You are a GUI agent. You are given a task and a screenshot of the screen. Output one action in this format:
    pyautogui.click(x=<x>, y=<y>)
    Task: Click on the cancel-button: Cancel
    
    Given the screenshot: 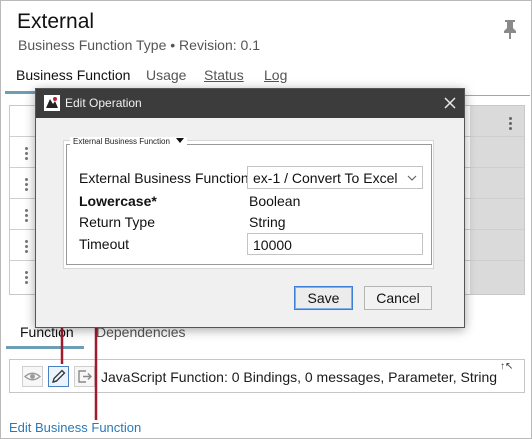 What is the action you would take?
    pyautogui.click(x=398, y=298)
    